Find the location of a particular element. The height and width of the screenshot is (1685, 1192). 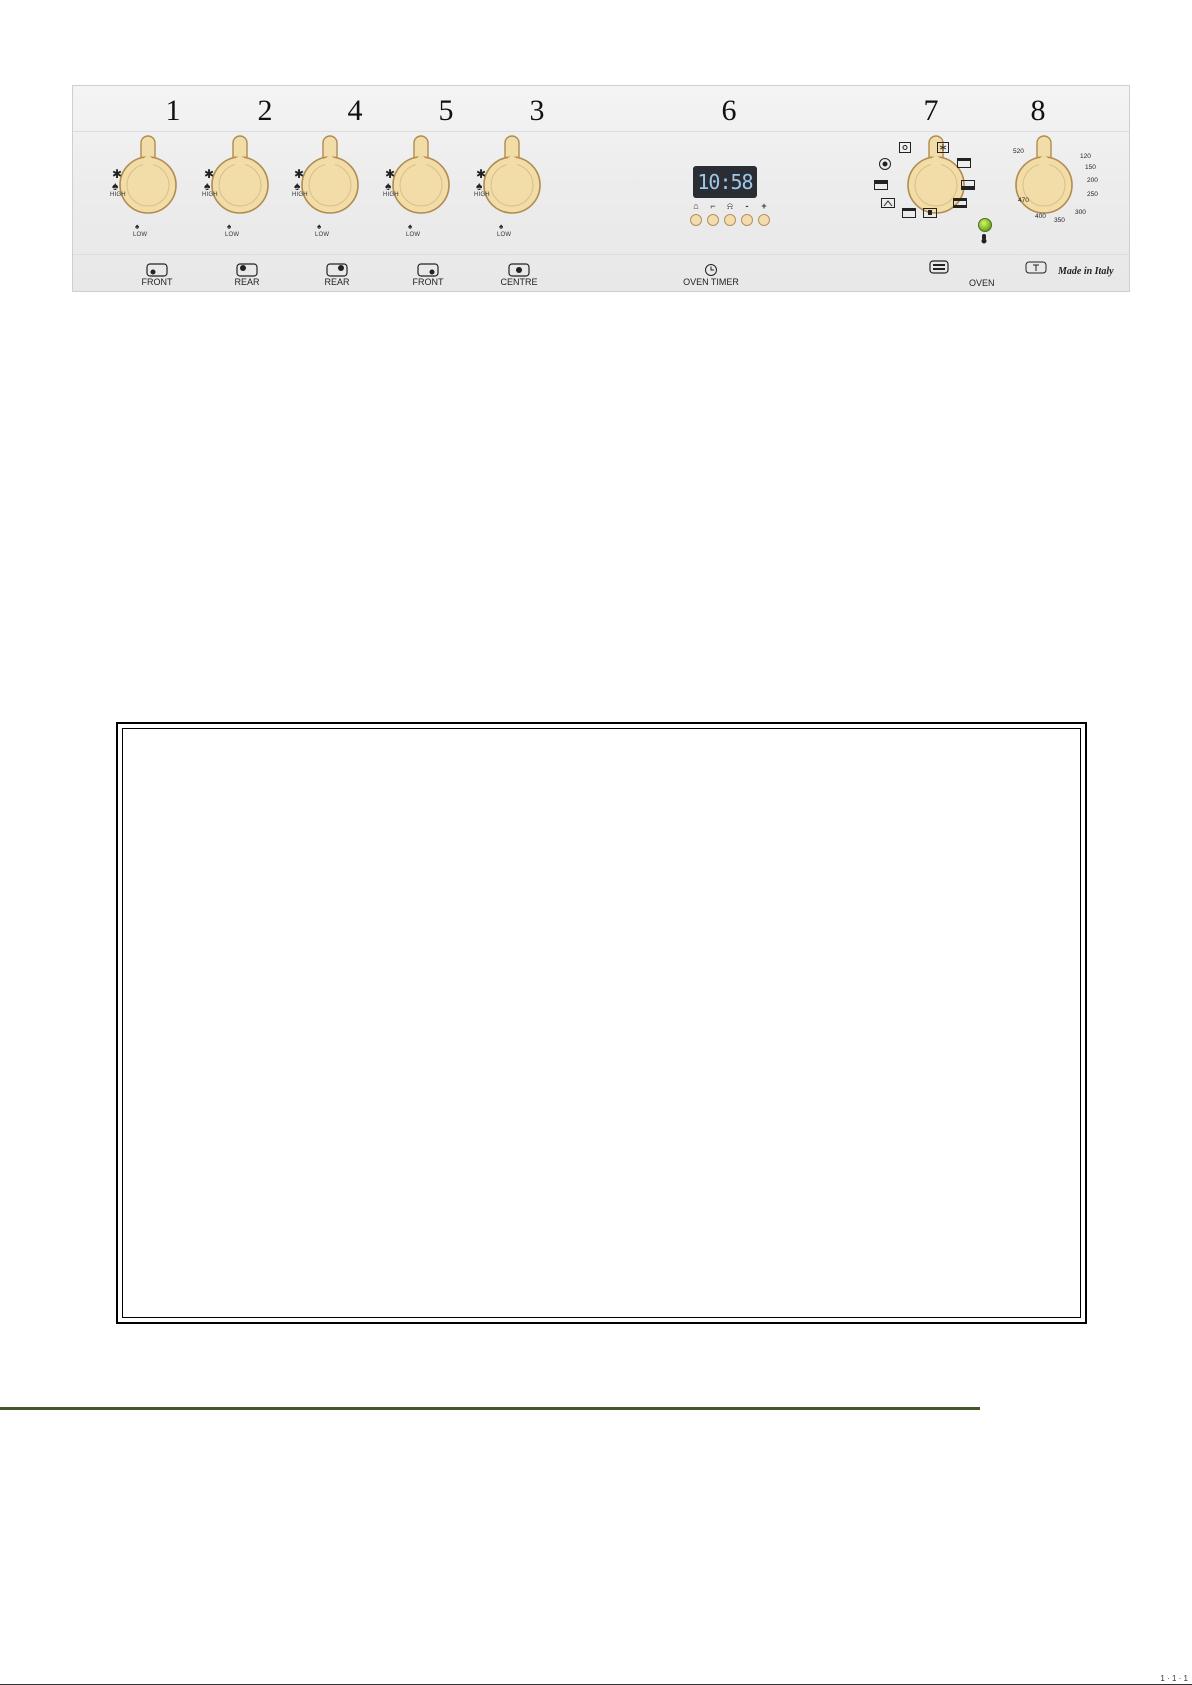

light-function-icon is located at coordinates (905, 147).